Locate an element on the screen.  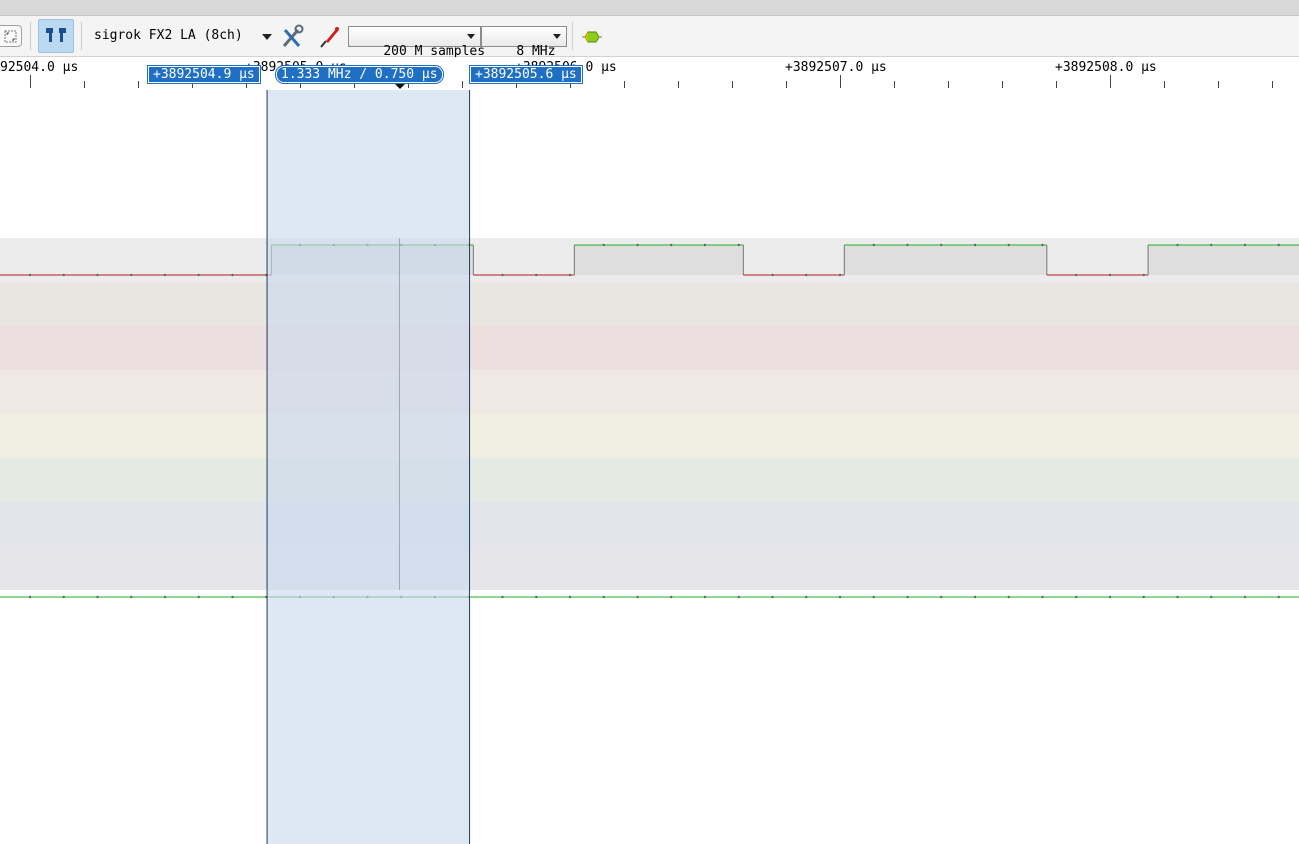
cursor-left-flag: +3892504.9 μs is located at coordinates (204, 74).